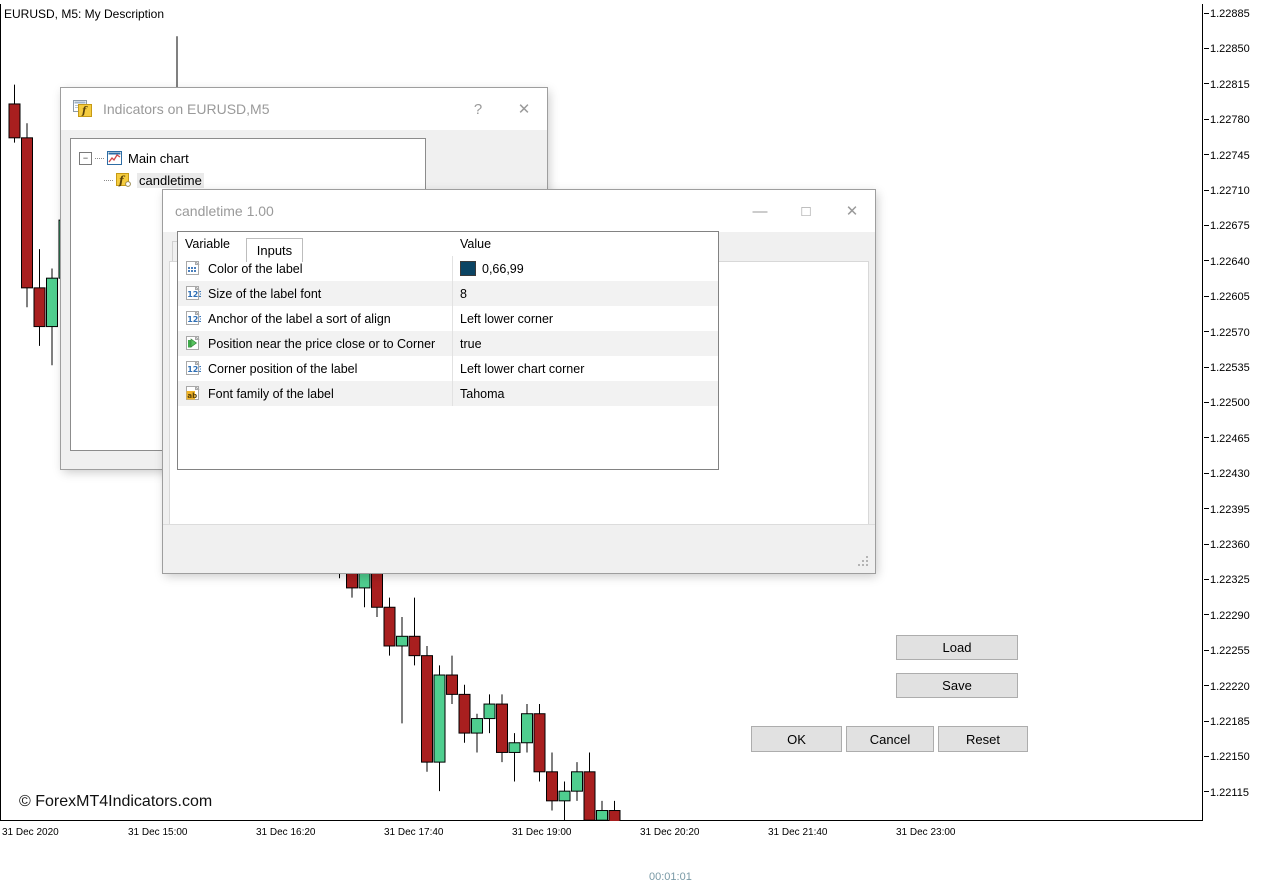 The height and width of the screenshot is (883, 1271). Describe the element at coordinates (1230, 226) in the screenshot. I see `price-axis-tick-label: 1.22675` at that location.